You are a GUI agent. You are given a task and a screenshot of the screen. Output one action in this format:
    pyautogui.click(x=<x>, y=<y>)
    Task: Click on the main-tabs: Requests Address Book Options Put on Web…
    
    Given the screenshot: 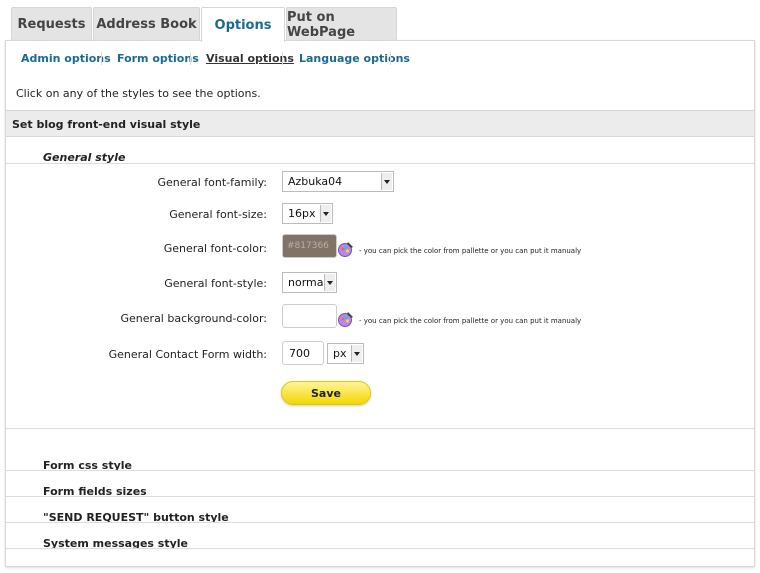 What is the action you would take?
    pyautogui.click(x=381, y=24)
    